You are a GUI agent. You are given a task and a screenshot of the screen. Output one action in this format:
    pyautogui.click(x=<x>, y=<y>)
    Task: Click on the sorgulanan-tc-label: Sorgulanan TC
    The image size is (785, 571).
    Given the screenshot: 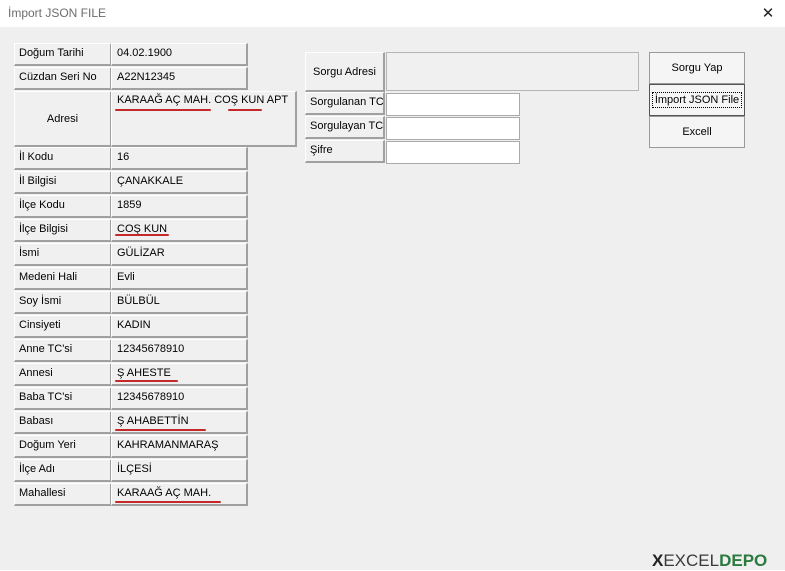 What is the action you would take?
    pyautogui.click(x=345, y=103)
    